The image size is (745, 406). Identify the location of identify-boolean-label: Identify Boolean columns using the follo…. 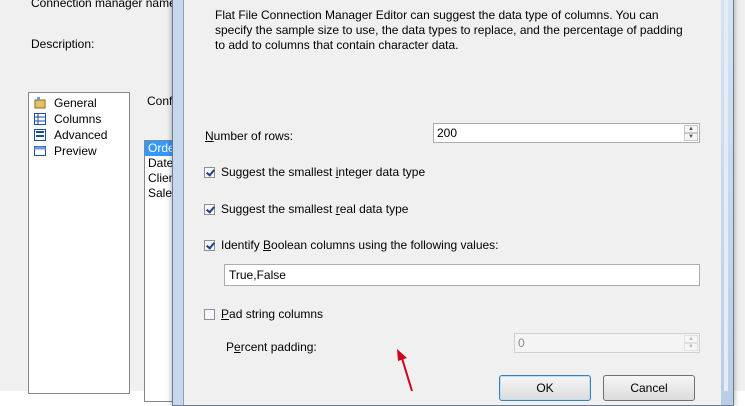
(360, 245).